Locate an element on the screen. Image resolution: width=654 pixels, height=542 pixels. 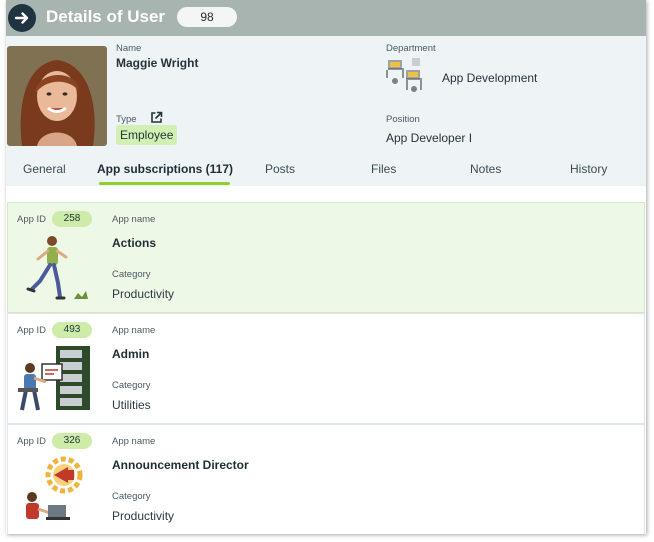
arrow-right-icon is located at coordinates (21, 18).